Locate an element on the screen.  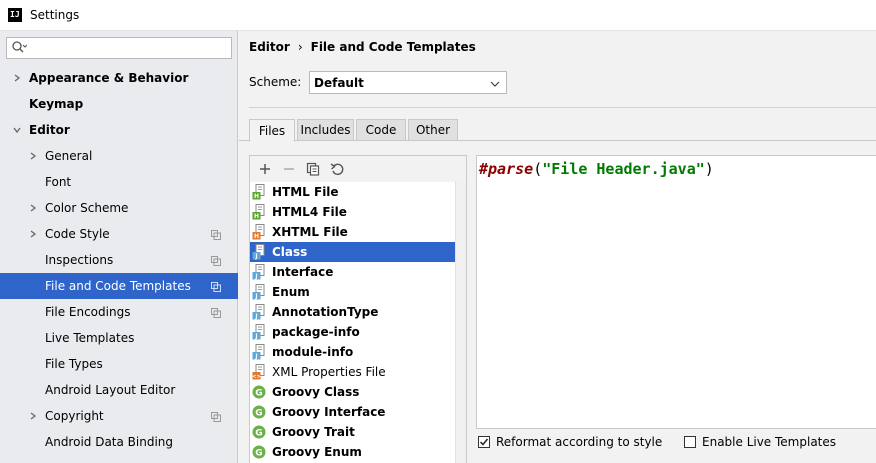
breadcrumb: Editor › File and Code Templates is located at coordinates (362, 47).